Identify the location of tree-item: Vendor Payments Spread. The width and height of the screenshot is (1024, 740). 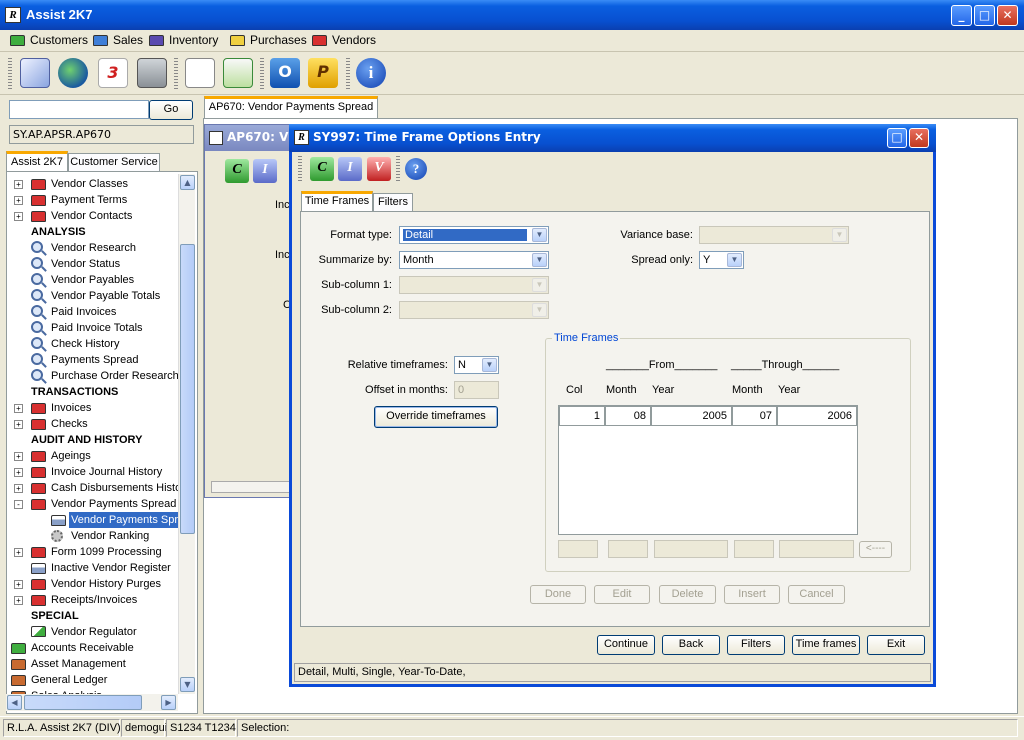
(93, 520).